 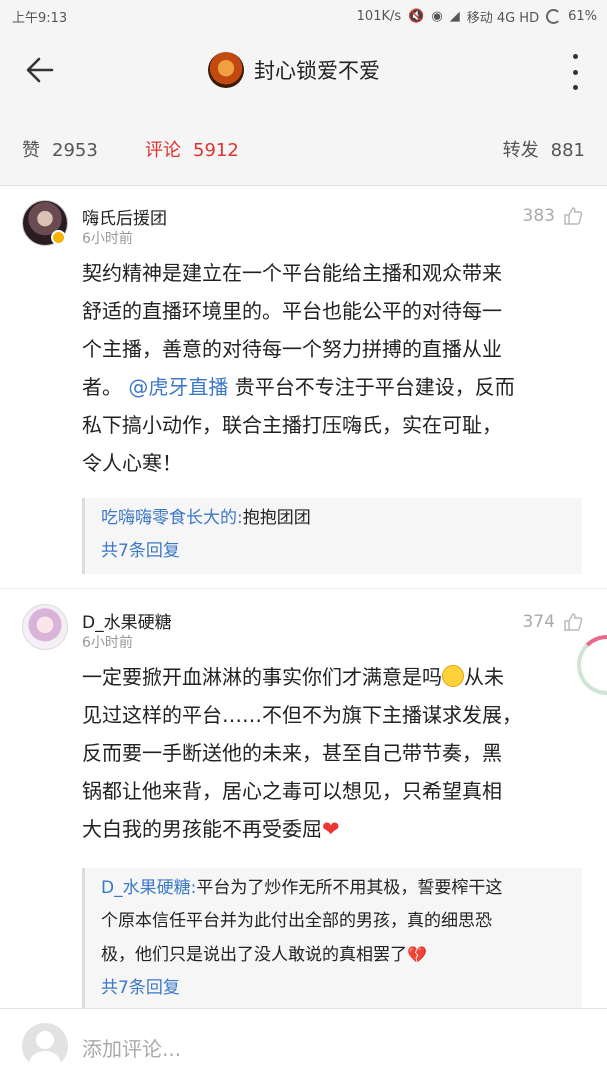 I want to click on mute-icon: 🔇, so click(x=416, y=16).